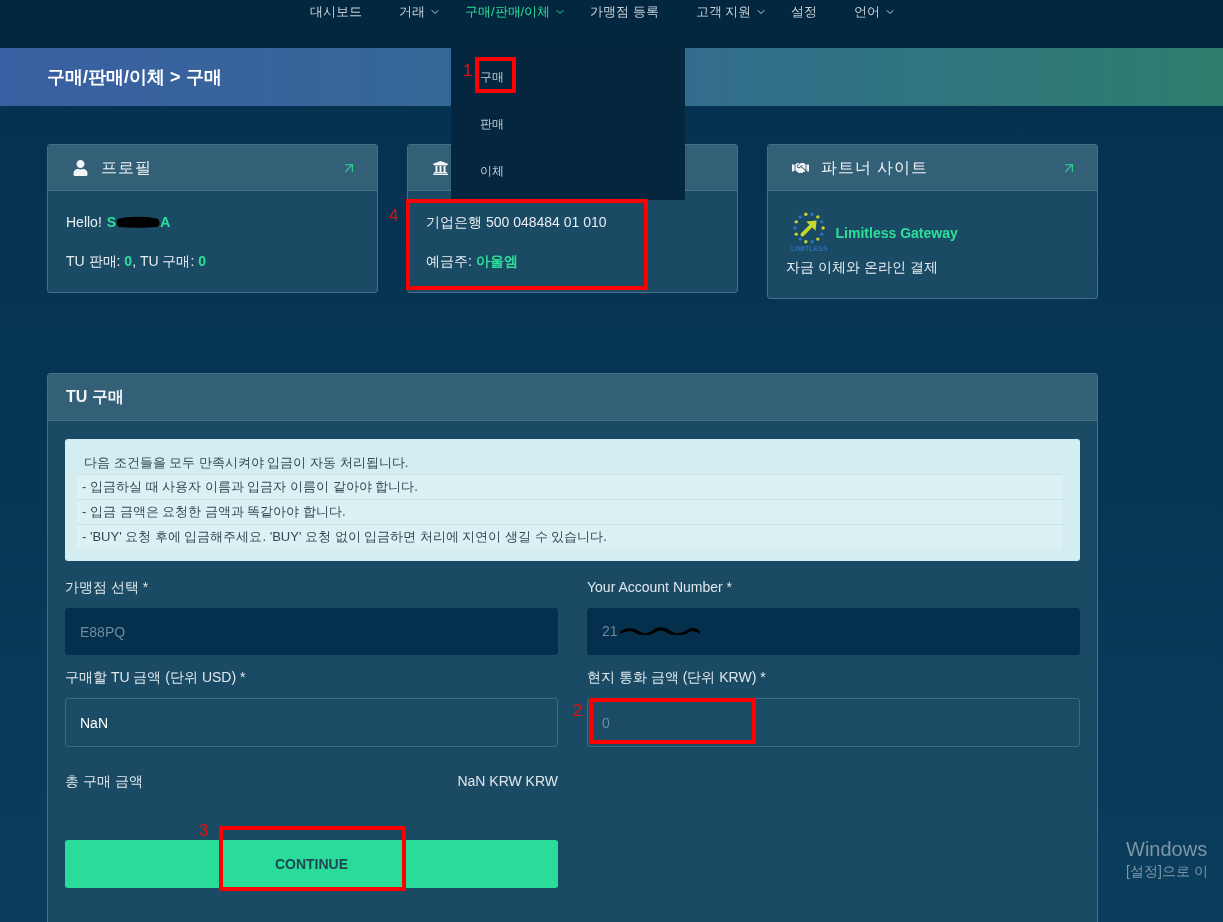 The width and height of the screenshot is (1223, 922). I want to click on activation-notice-text: [설정]으로 이, so click(1167, 871).